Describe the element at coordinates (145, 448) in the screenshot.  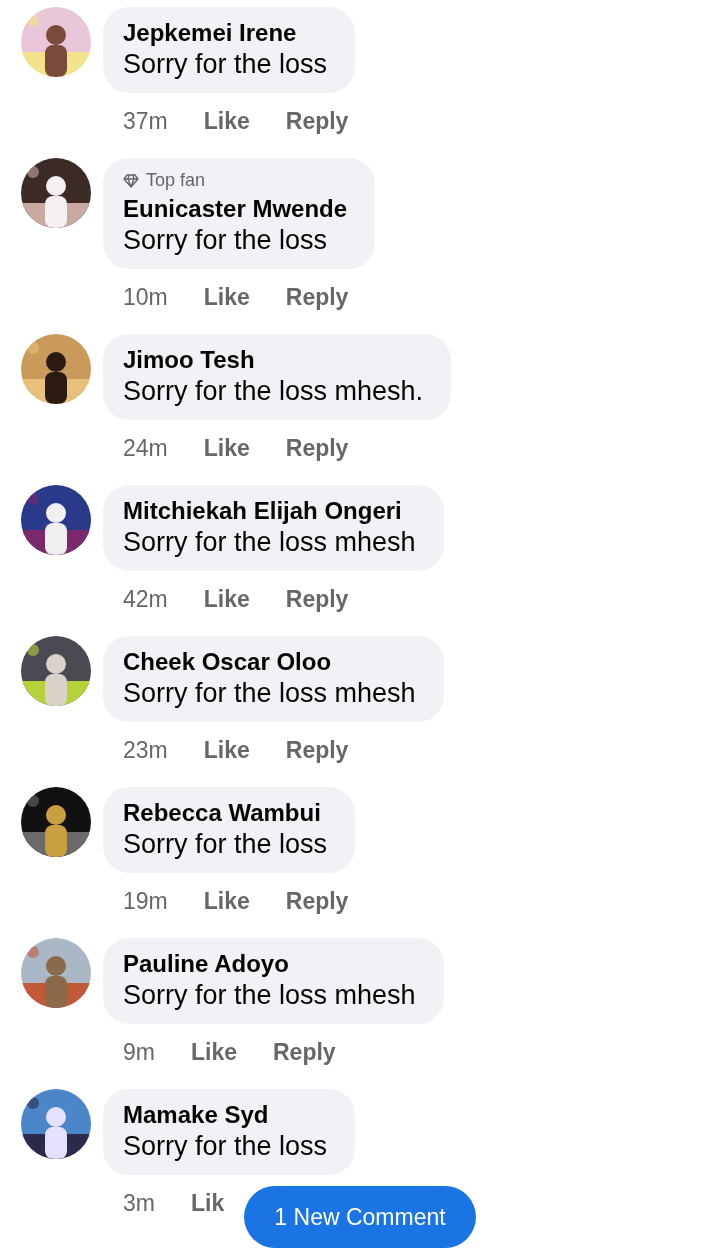
I see `comment-time: 24m` at that location.